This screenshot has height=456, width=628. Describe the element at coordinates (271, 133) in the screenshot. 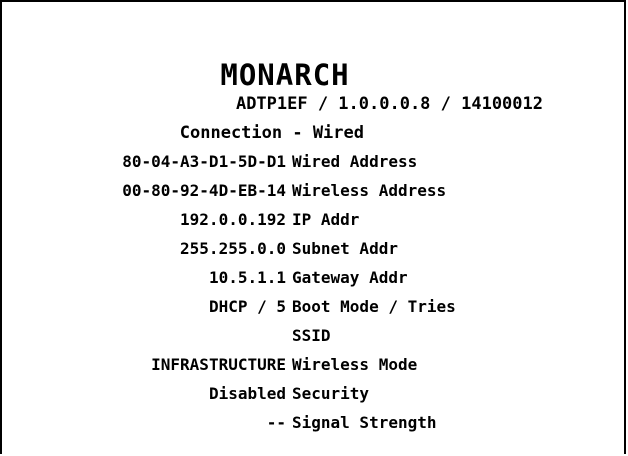

I see `connection-type: Connection - Wired` at that location.